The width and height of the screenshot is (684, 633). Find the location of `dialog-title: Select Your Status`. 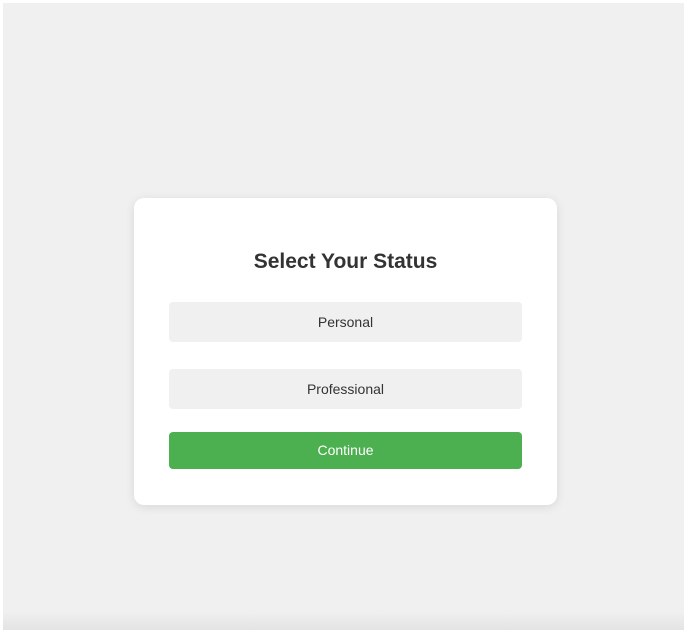

dialog-title: Select Your Status is located at coordinates (345, 261).